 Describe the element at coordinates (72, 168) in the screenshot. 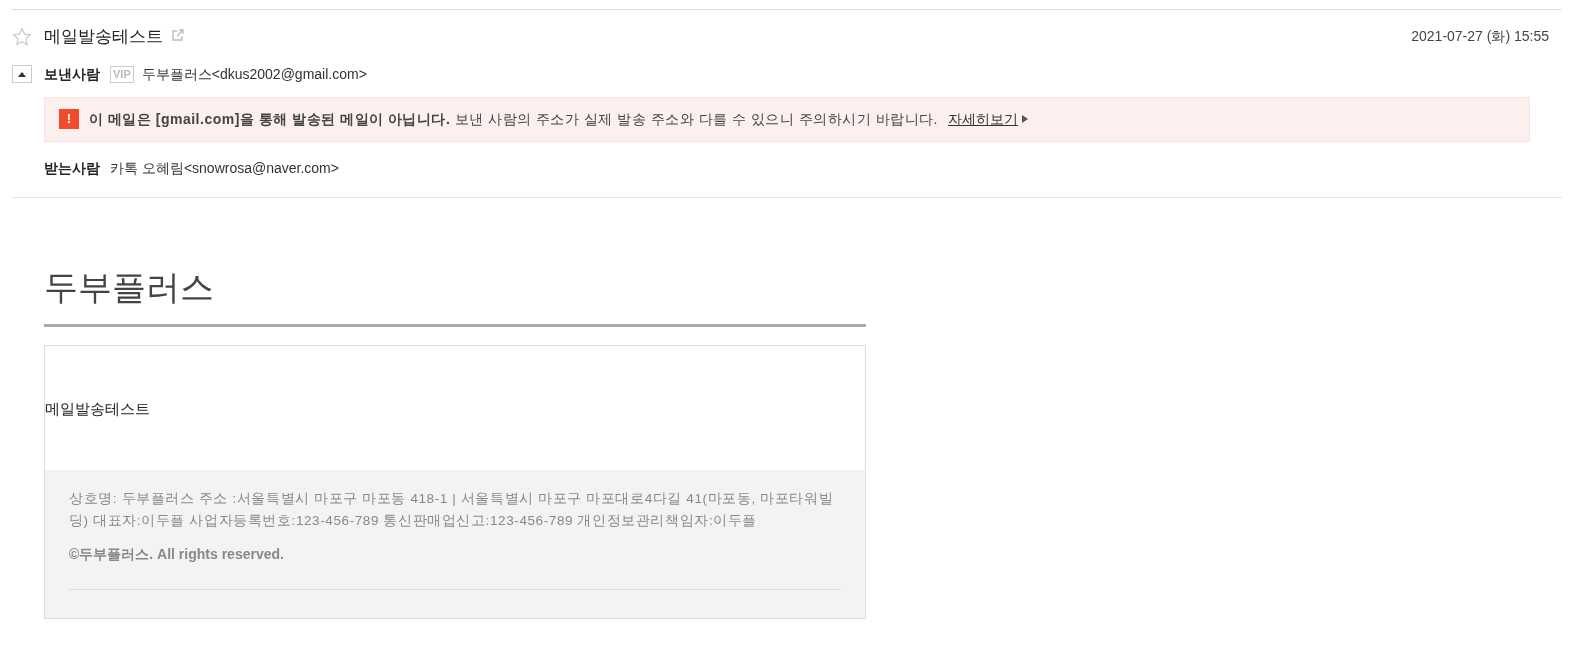

I see `recipient-label: 받는사람` at that location.